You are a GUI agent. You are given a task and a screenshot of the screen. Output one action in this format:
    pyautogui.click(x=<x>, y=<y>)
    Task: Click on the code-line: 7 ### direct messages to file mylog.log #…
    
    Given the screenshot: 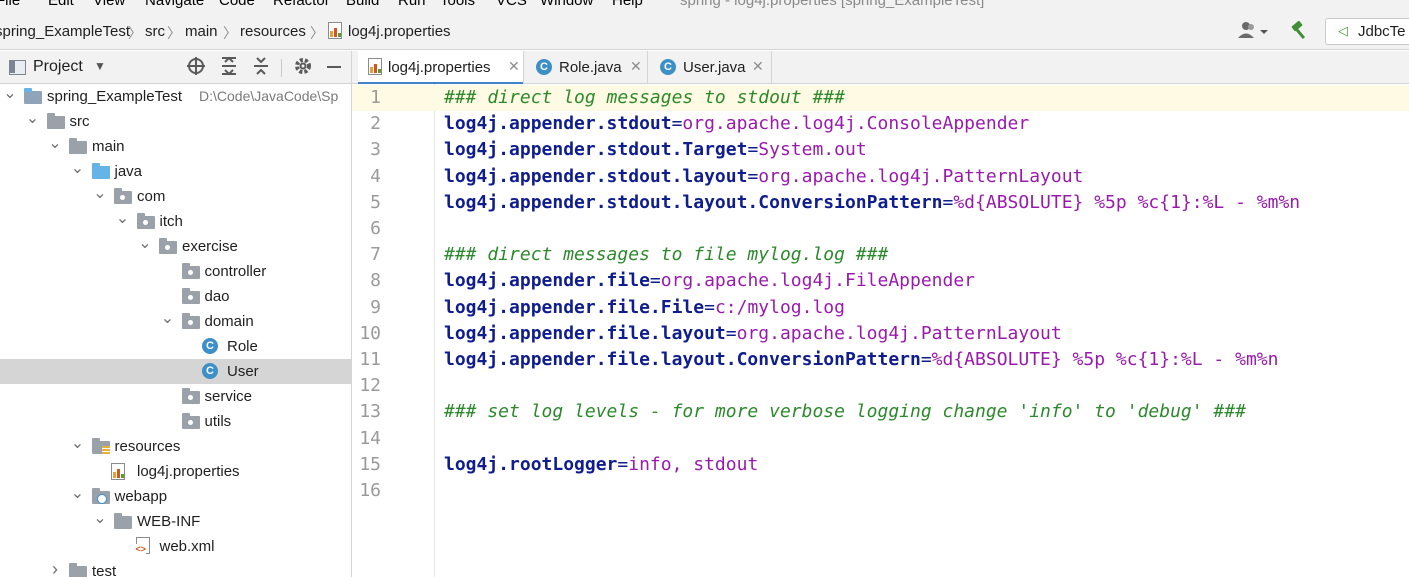 What is the action you would take?
    pyautogui.click(x=880, y=255)
    